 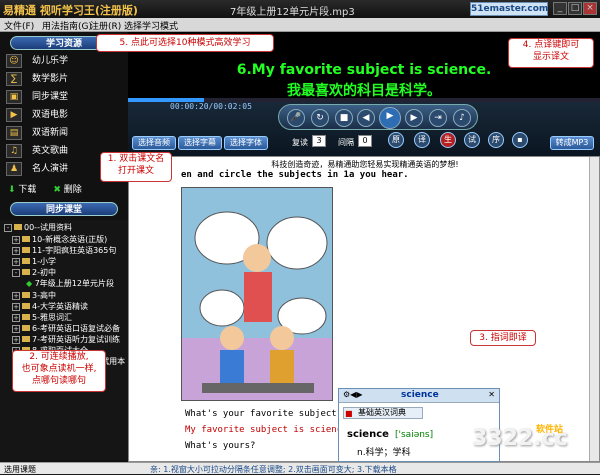 What do you see at coordinates (73, 190) in the screenshot?
I see `delete-button: 删除` at bounding box center [73, 190].